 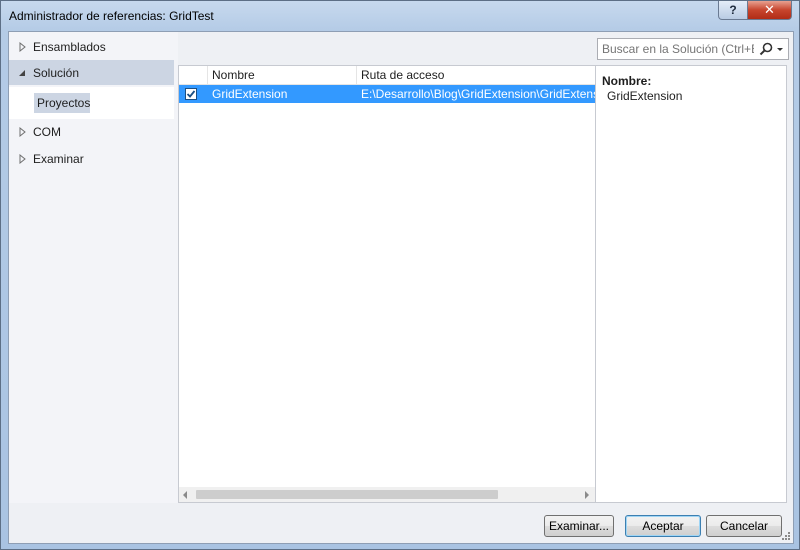 I want to click on close-button: ✕, so click(x=769, y=10).